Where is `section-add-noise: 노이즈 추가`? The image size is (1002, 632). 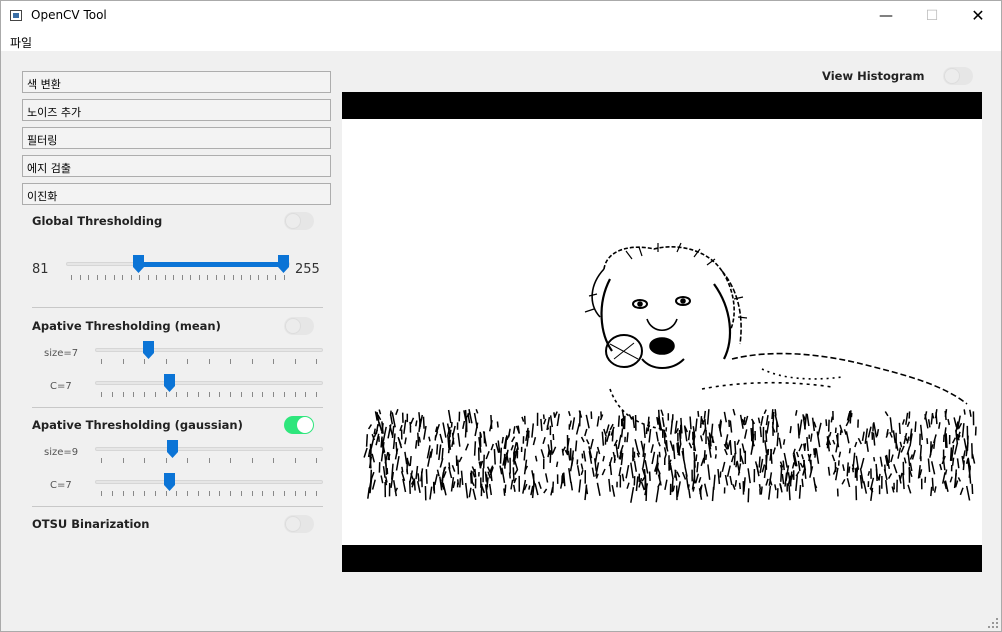 section-add-noise: 노이즈 추가 is located at coordinates (176, 110).